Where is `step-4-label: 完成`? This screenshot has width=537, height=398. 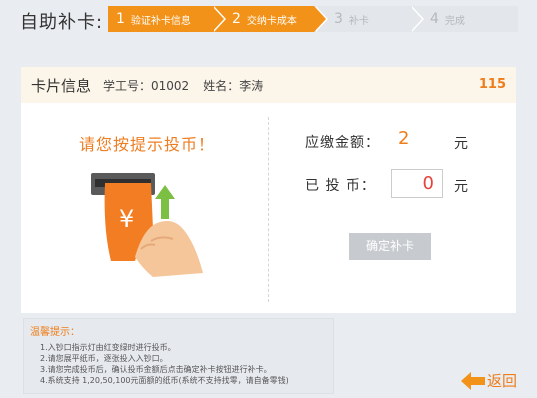 step-4-label: 完成 is located at coordinates (454, 21).